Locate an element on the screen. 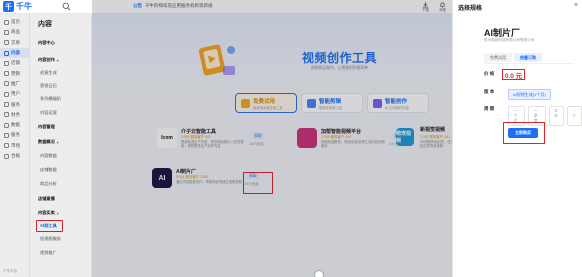  period-label: 周 期 is located at coordinates (489, 108).